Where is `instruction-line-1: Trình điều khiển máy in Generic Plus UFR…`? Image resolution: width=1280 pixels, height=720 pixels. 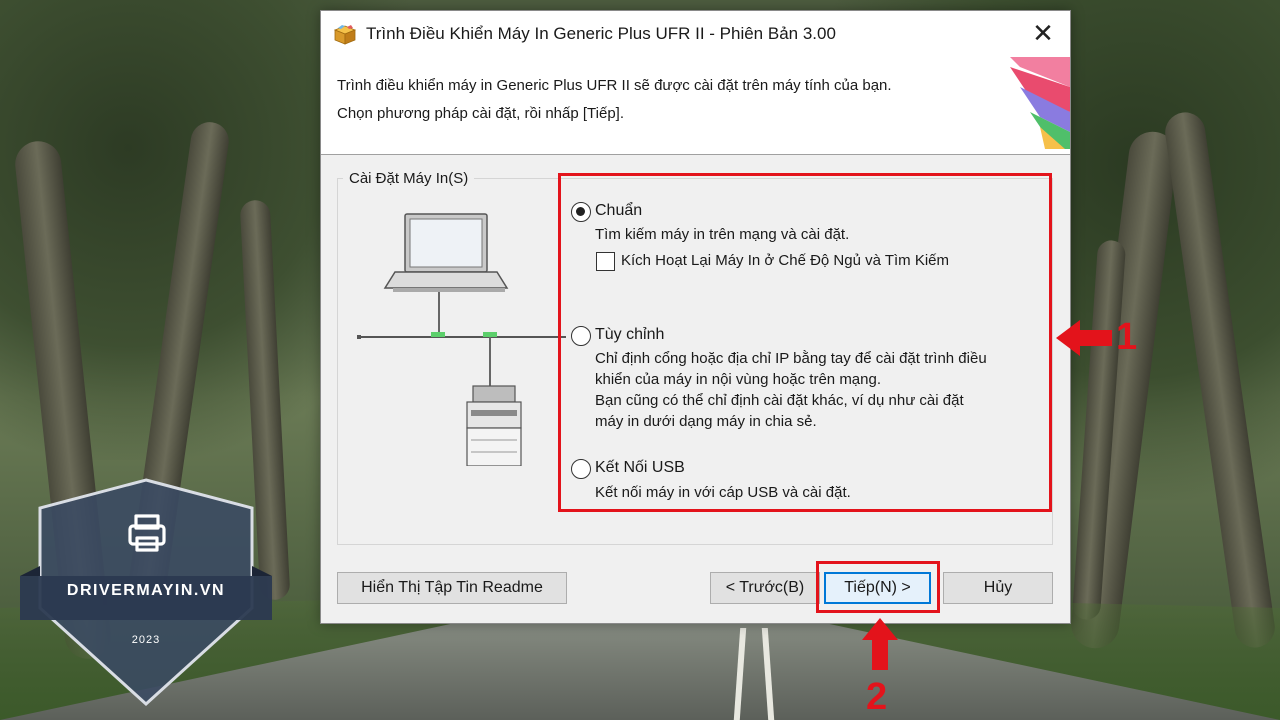
instruction-line-1: Trình điều khiển máy in Generic Plus UFR… is located at coordinates (614, 85).